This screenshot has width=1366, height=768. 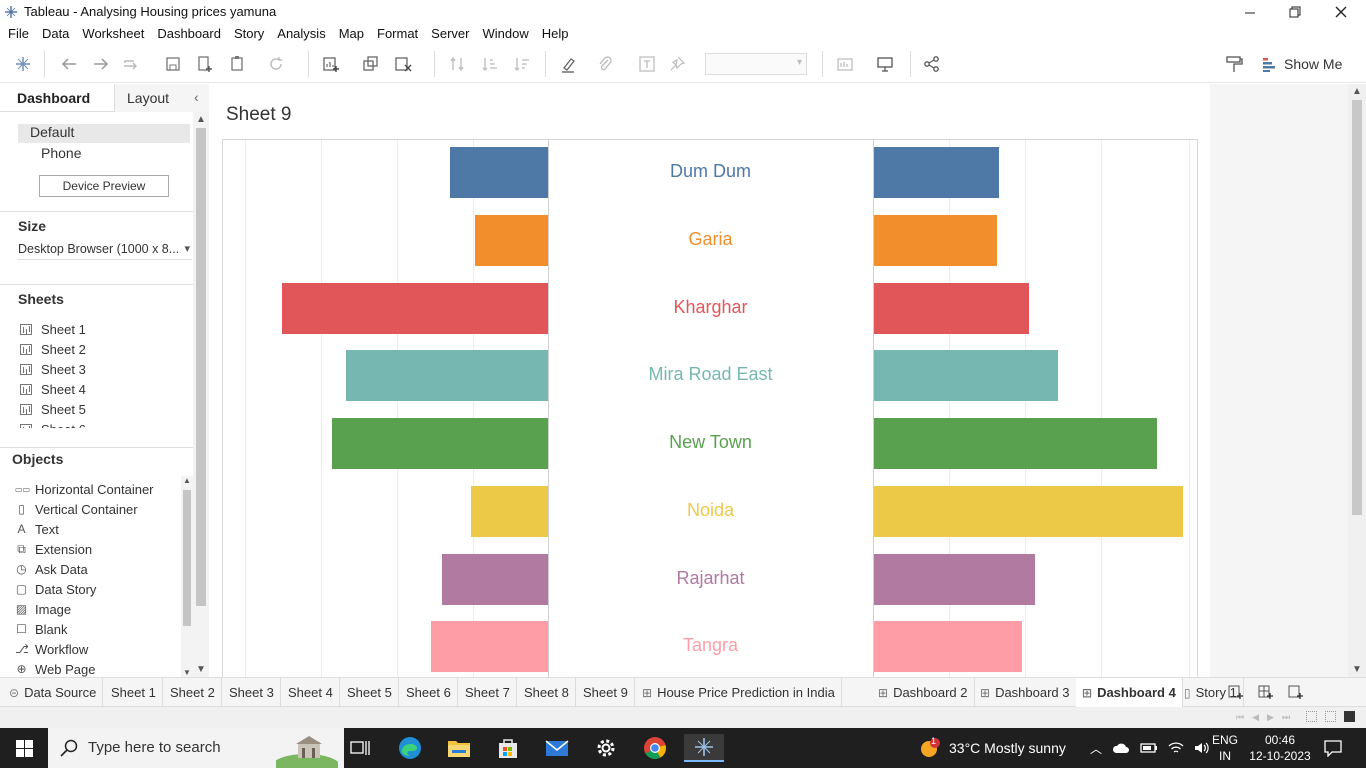 What do you see at coordinates (53, 329) in the screenshot?
I see `sheet-list-item: Sheet 1` at bounding box center [53, 329].